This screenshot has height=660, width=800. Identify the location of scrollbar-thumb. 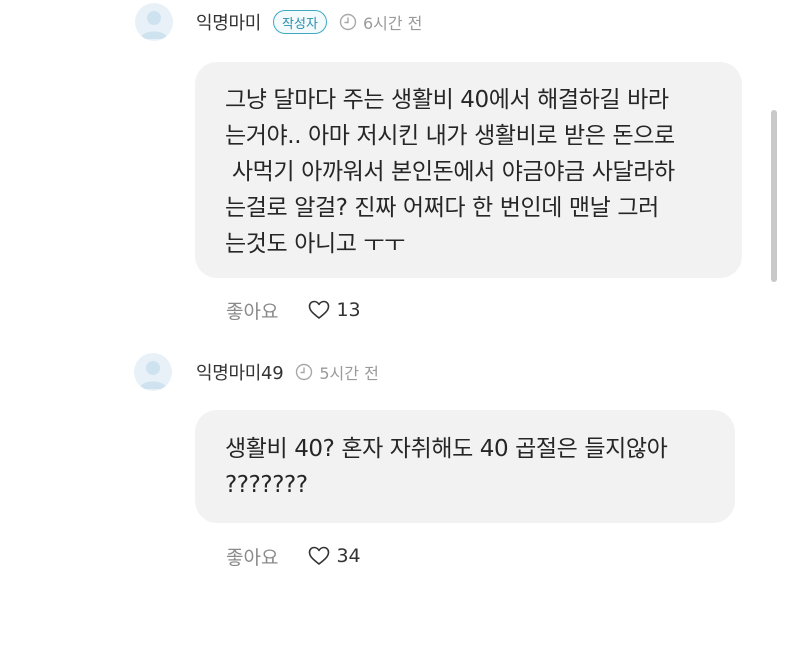
(774, 196).